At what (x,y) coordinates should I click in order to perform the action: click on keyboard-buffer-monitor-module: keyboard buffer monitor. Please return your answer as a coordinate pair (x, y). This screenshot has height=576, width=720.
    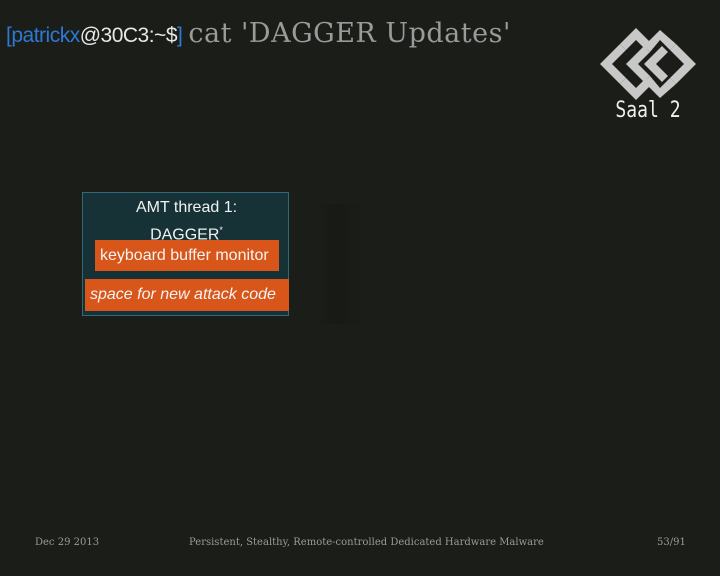
    Looking at the image, I should click on (187, 255).